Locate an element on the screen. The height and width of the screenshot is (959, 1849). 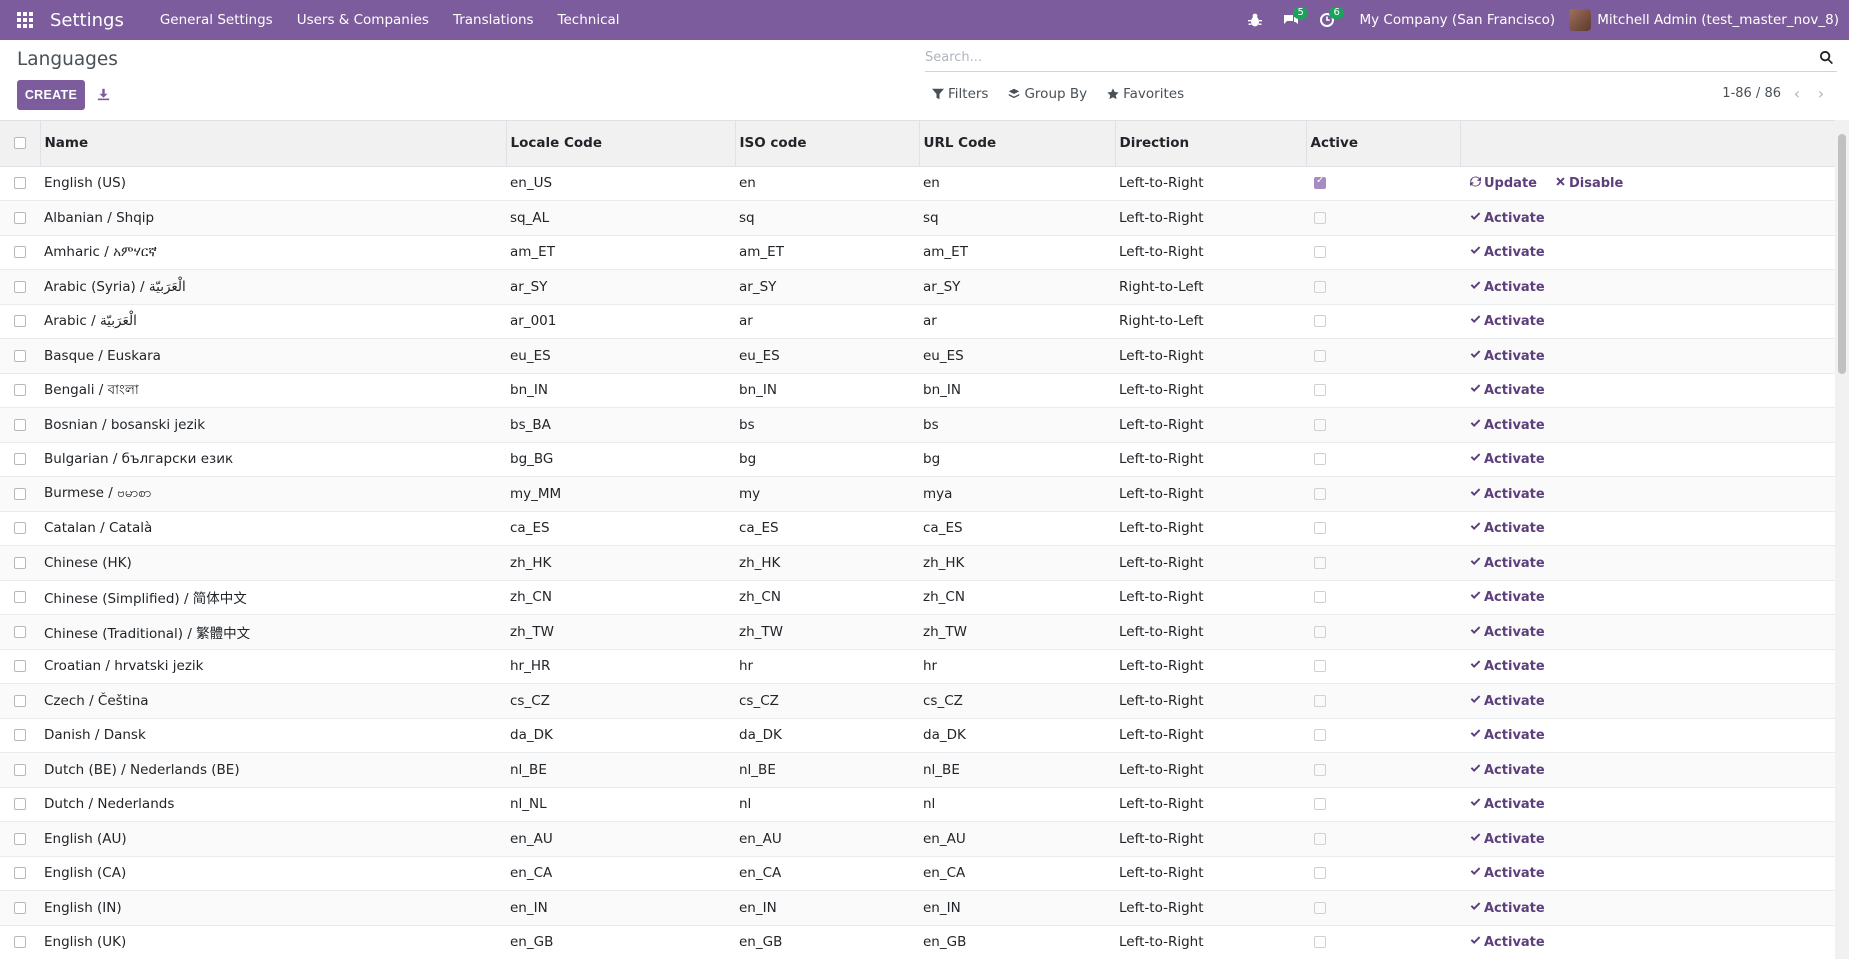
menu-users-companies: Users & Companies is located at coordinates (363, 20).